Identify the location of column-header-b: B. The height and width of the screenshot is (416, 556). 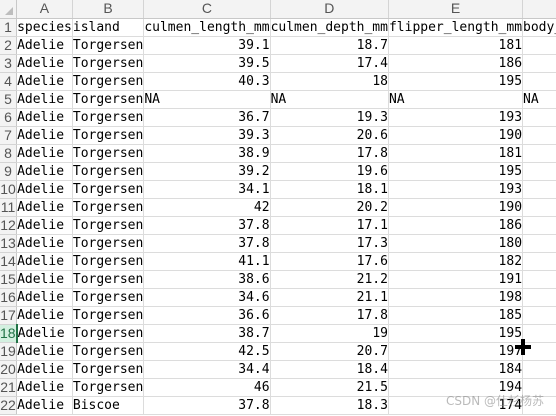
(108, 9).